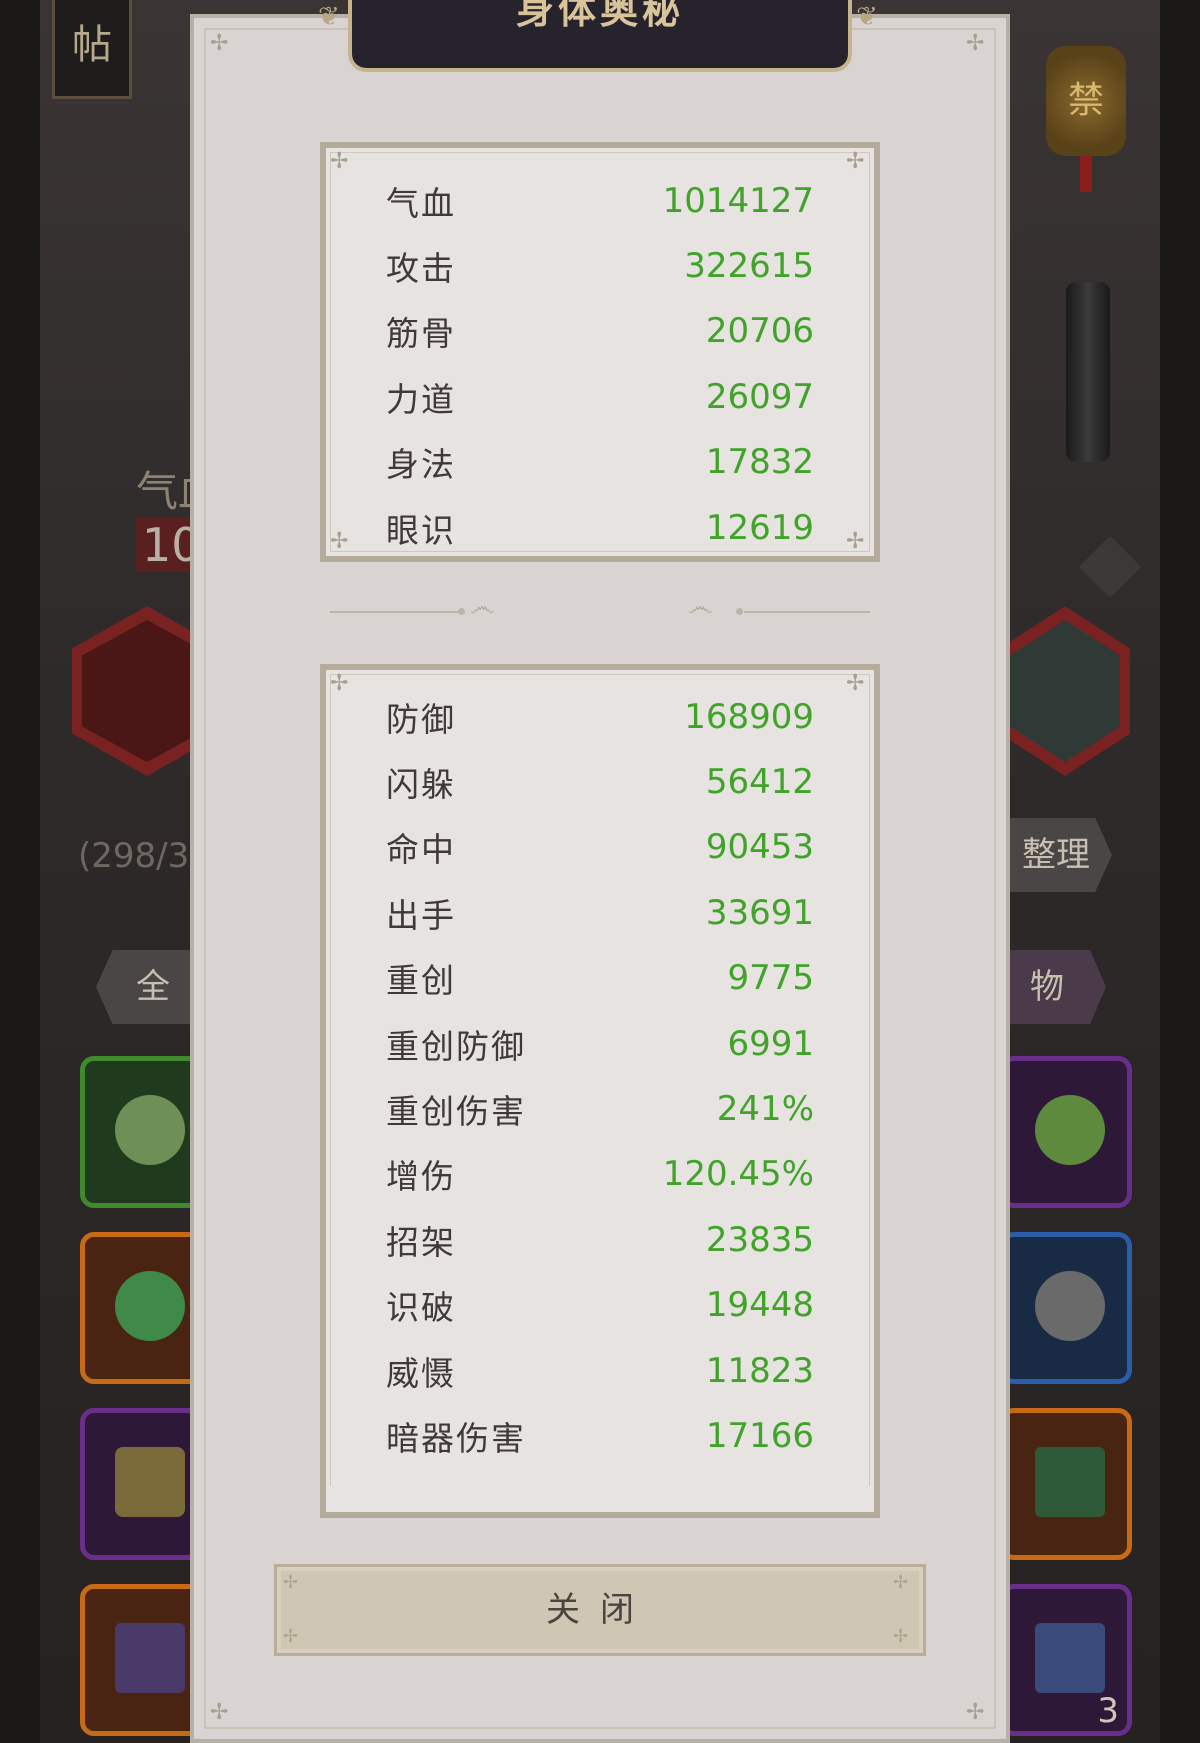  Describe the element at coordinates (759, 847) in the screenshot. I see `attribute-value: 90453` at that location.